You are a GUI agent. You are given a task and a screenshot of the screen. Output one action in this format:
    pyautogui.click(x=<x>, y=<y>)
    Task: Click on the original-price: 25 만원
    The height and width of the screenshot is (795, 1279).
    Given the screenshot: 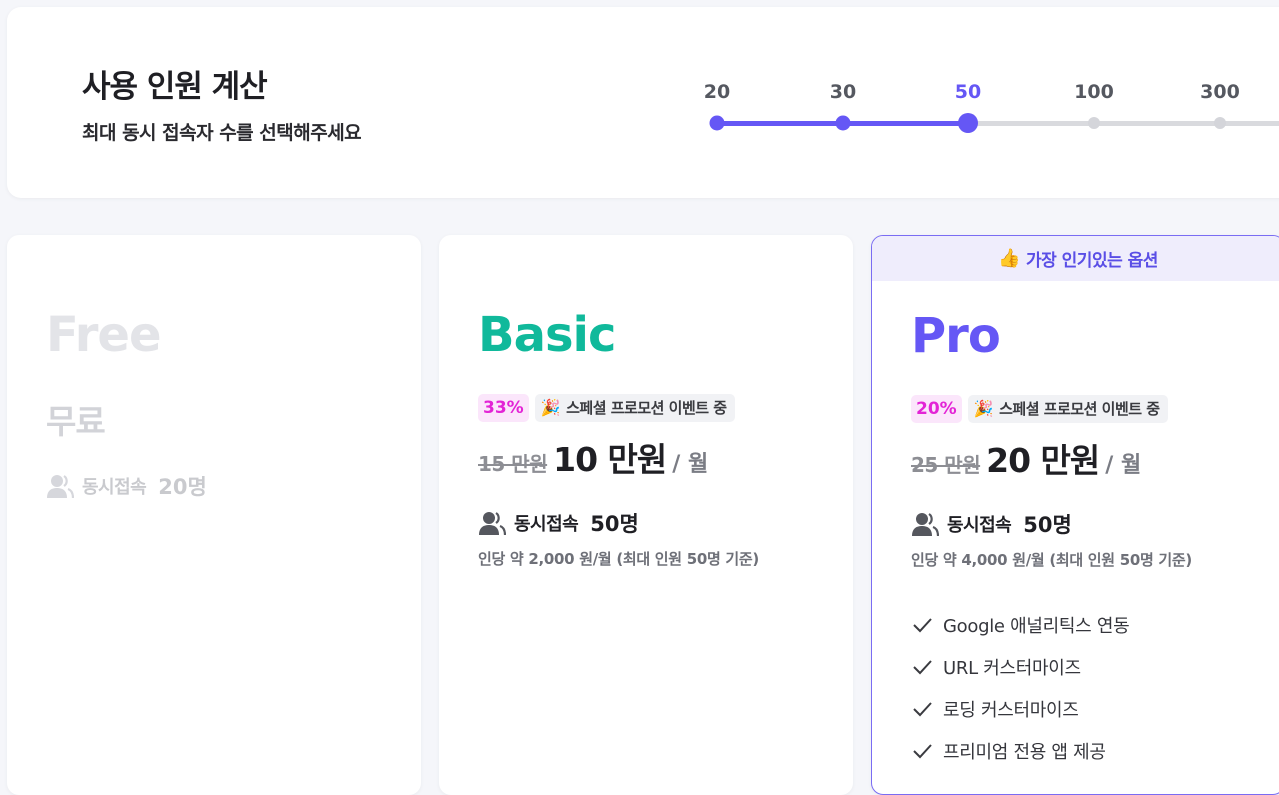 What is the action you would take?
    pyautogui.click(x=946, y=465)
    